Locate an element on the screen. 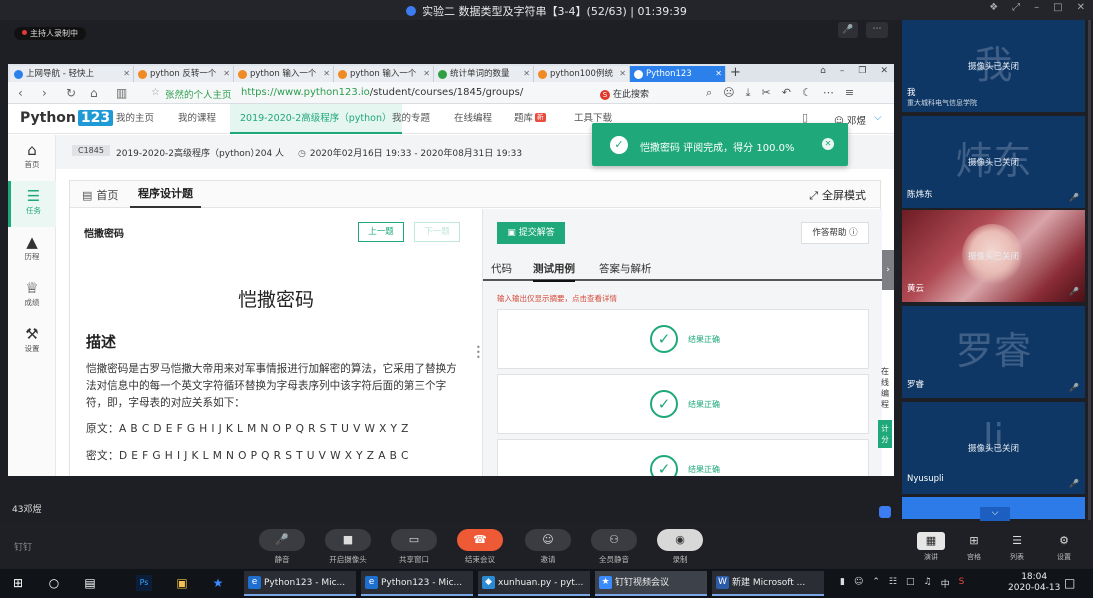 This screenshot has height=598, width=1093. menu-icon: ≡ is located at coordinates (849, 93).